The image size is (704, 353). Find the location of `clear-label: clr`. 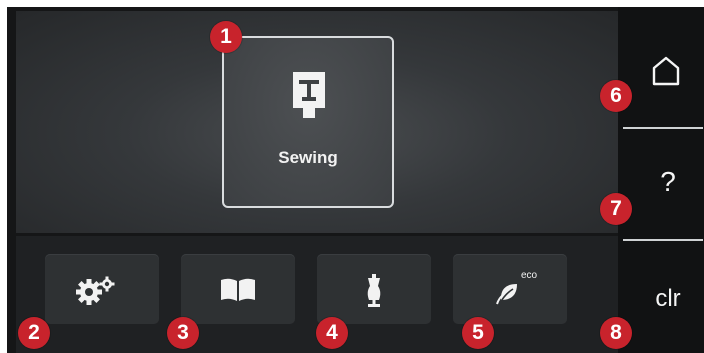

clear-label: clr is located at coordinates (668, 298).